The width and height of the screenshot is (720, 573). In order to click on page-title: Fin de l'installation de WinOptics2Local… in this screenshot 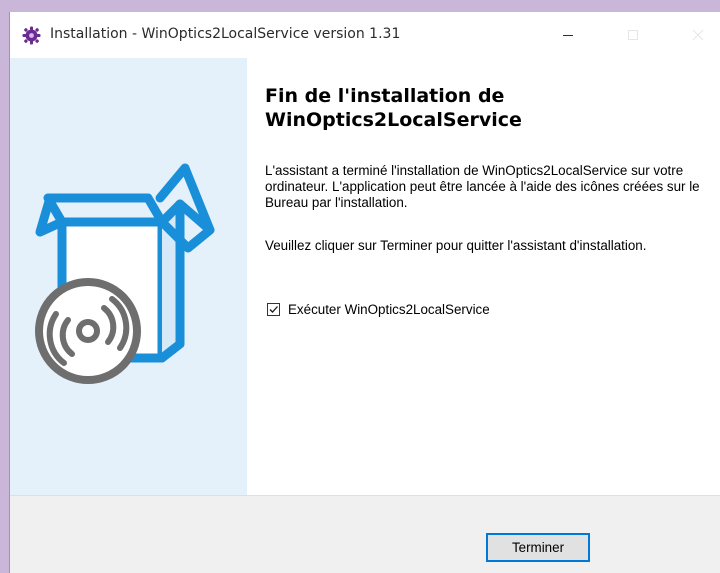, I will do `click(393, 108)`.